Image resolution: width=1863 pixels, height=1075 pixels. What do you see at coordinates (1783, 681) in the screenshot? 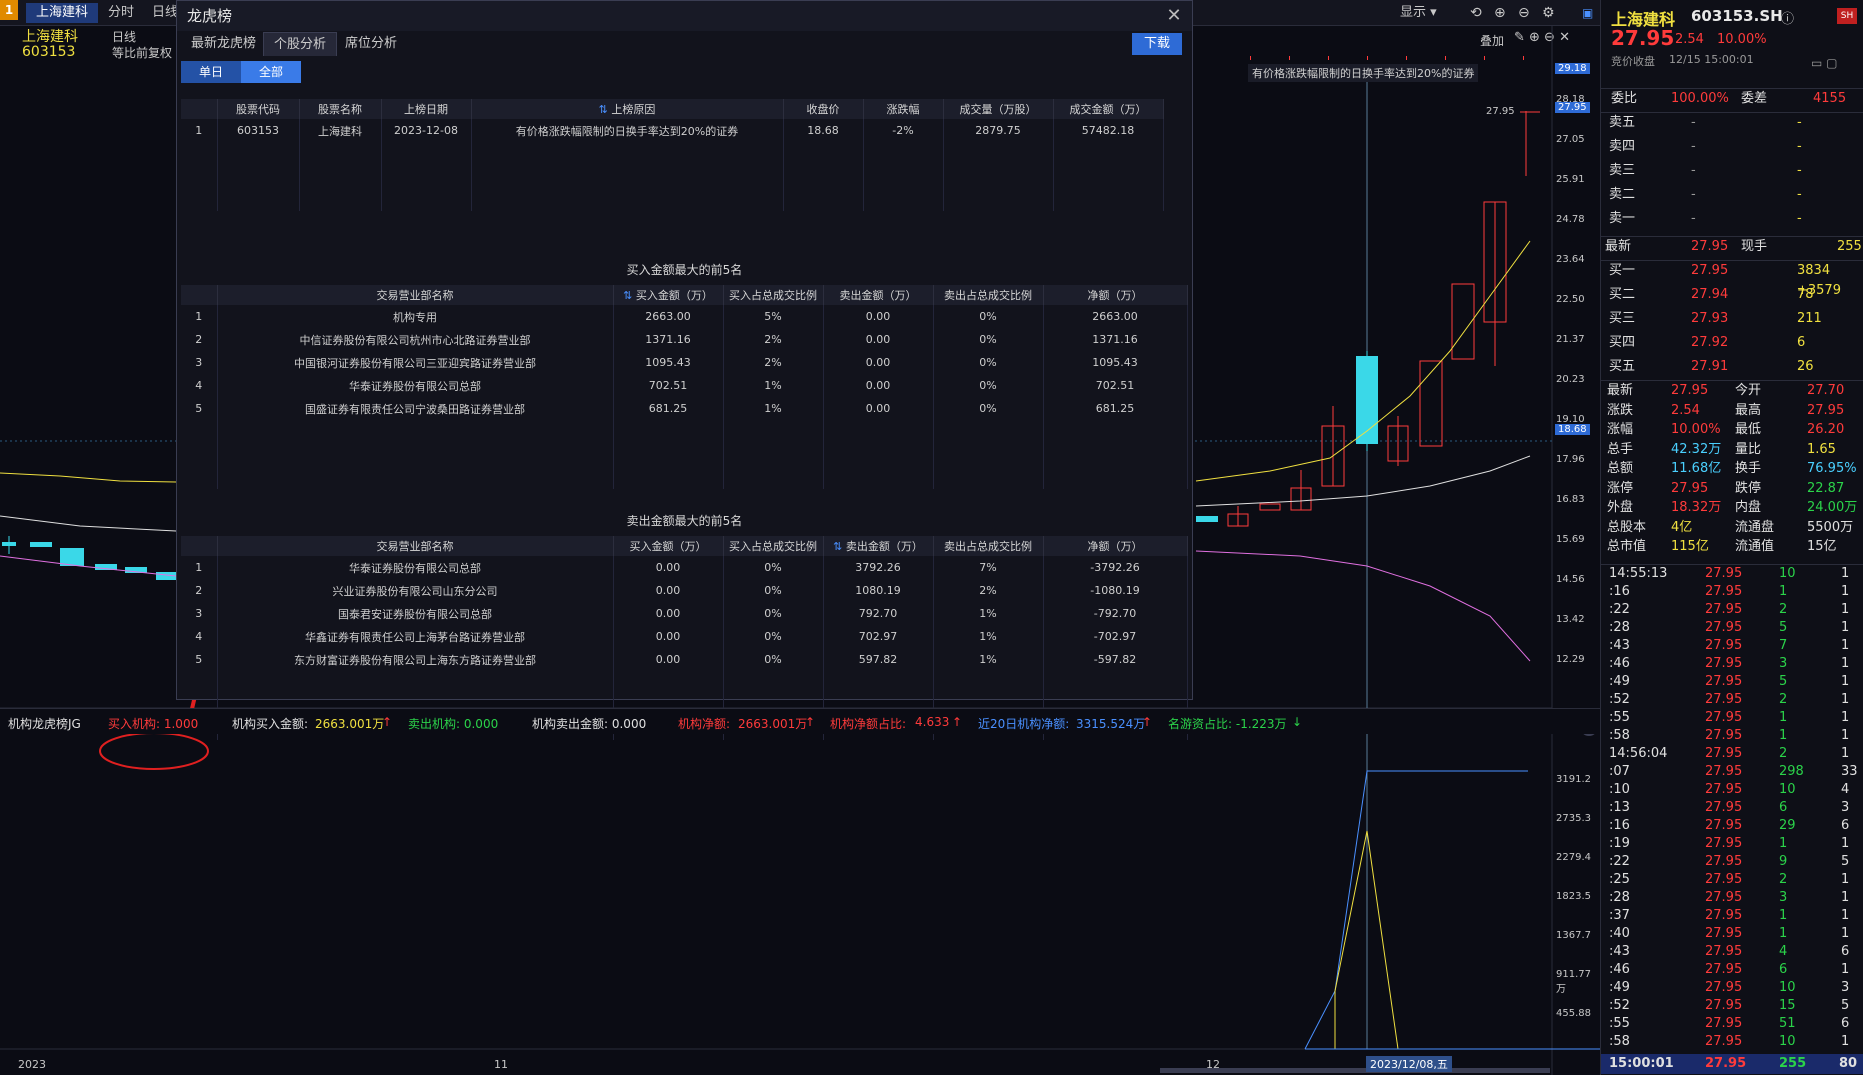
I see `tick-vol: 5` at bounding box center [1783, 681].